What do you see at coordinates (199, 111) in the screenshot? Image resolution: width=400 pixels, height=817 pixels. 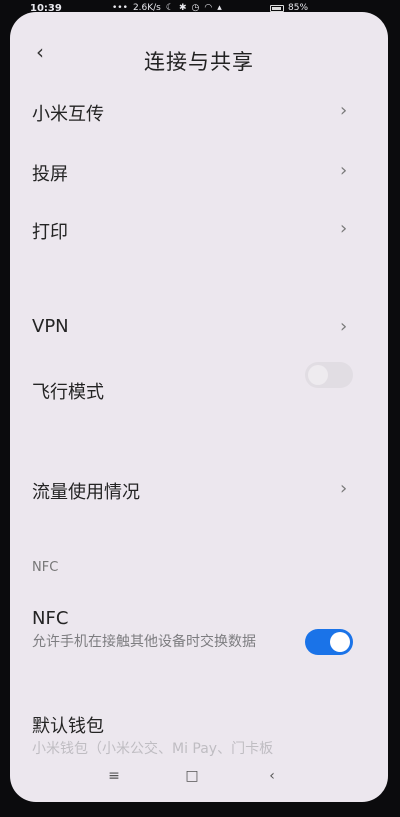 I see `row-mi-share: 小米互传 ›` at bounding box center [199, 111].